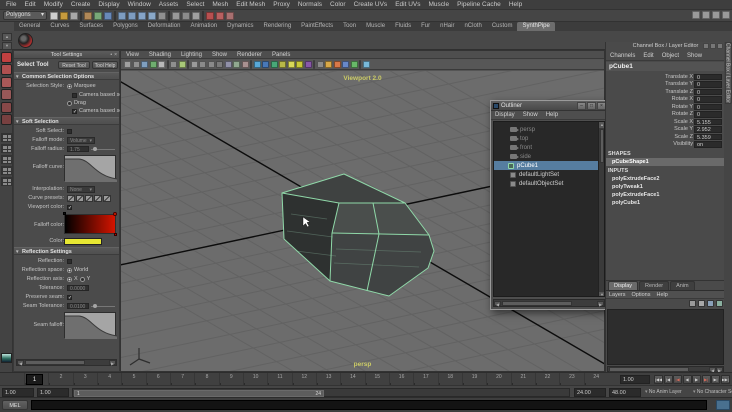  Describe the element at coordinates (665, 203) in the screenshot. I see `input-node-item: polyCube1` at that location.